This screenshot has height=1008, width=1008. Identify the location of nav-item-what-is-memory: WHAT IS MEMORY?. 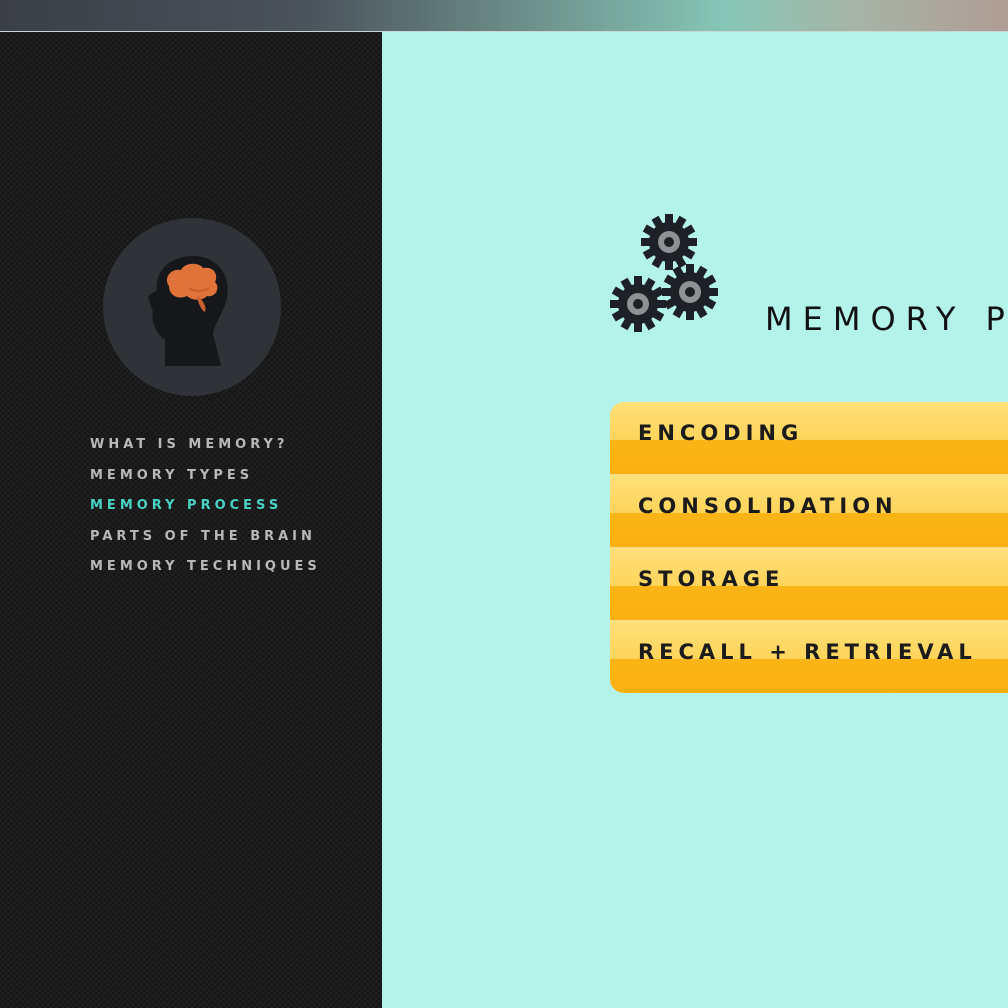
(205, 452).